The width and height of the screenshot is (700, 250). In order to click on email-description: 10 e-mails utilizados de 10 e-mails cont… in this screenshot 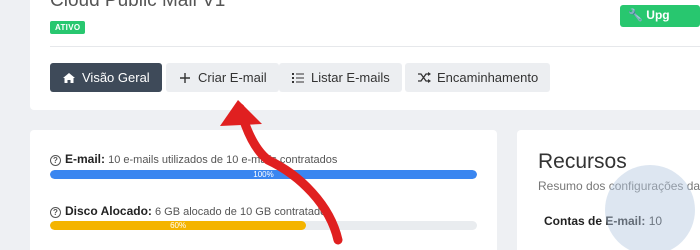, I will do `click(223, 160)`.